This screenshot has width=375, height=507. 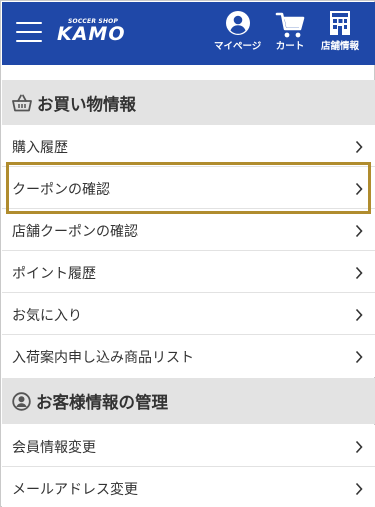 What do you see at coordinates (188, 314) in the screenshot?
I see `menu-item-favorites: お気に入り` at bounding box center [188, 314].